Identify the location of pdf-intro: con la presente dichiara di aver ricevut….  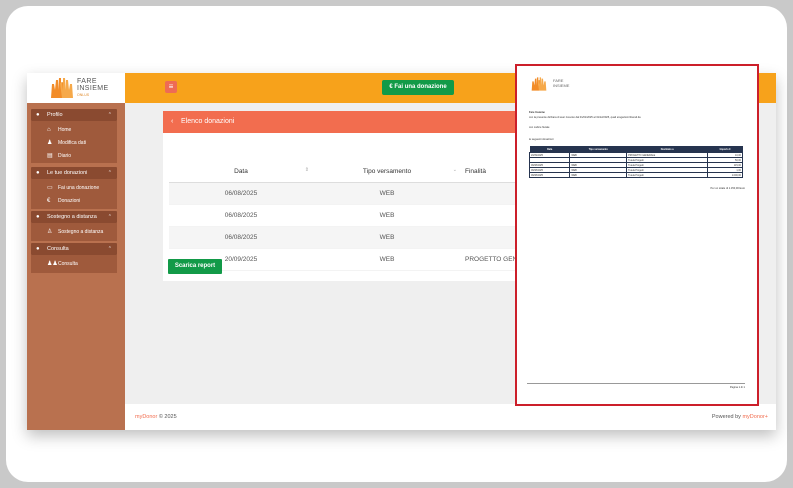
(585, 117).